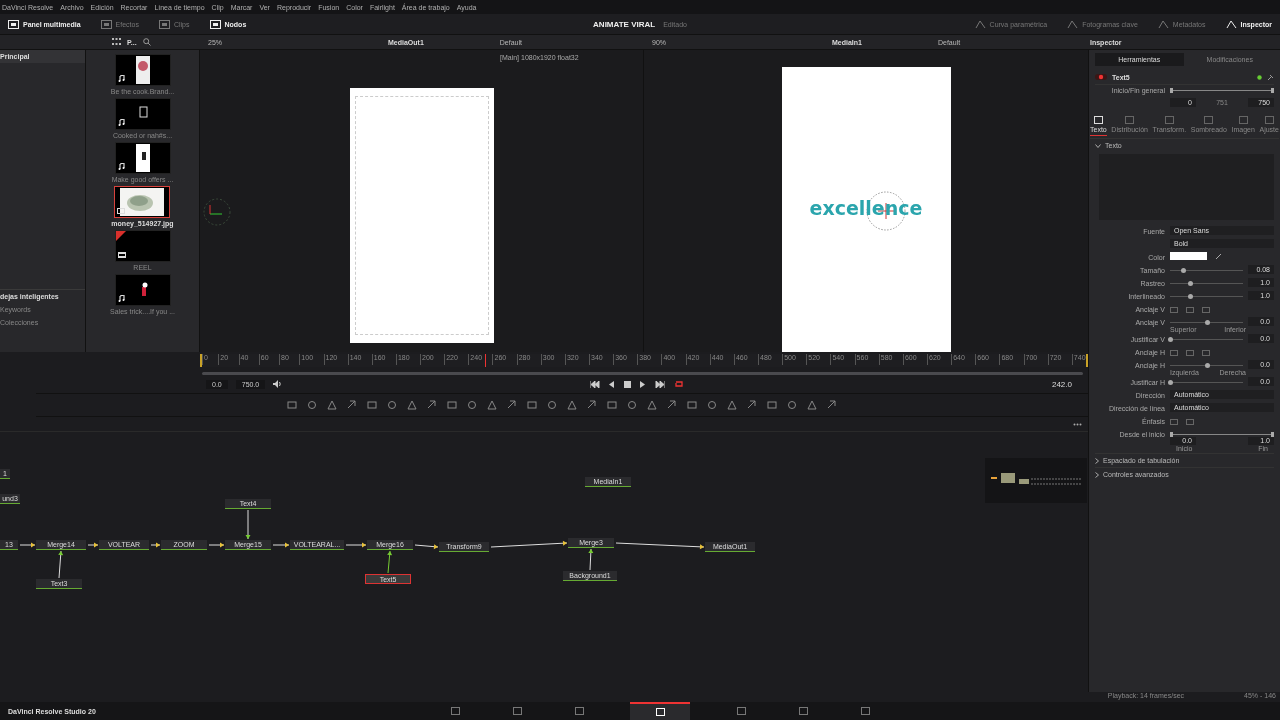  What do you see at coordinates (866, 208) in the screenshot?
I see `overlay-text: excellence` at bounding box center [866, 208].